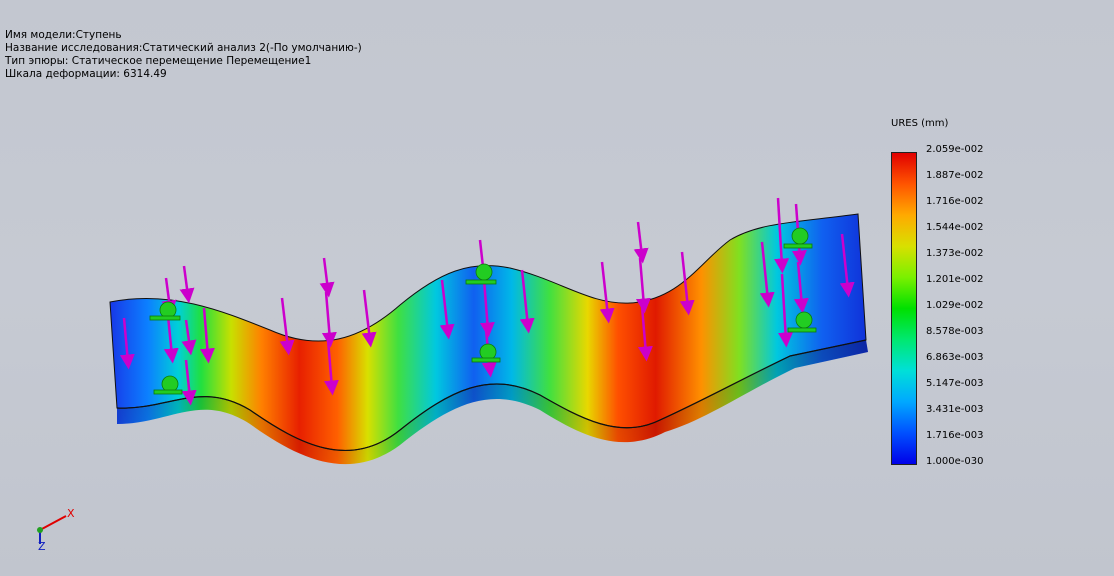  Describe the element at coordinates (955, 279) in the screenshot. I see `legend-label: 1.201e-002` at that location.